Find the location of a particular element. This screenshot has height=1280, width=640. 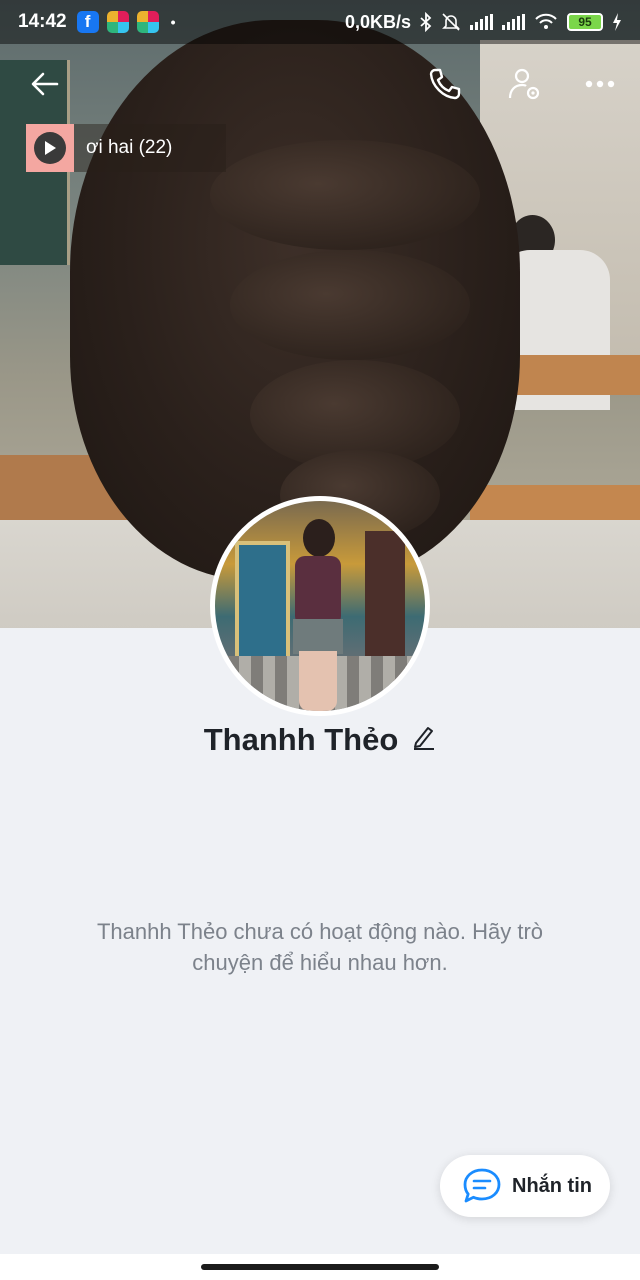

profile-music-chip: ơi hai (22) is located at coordinates (126, 148).